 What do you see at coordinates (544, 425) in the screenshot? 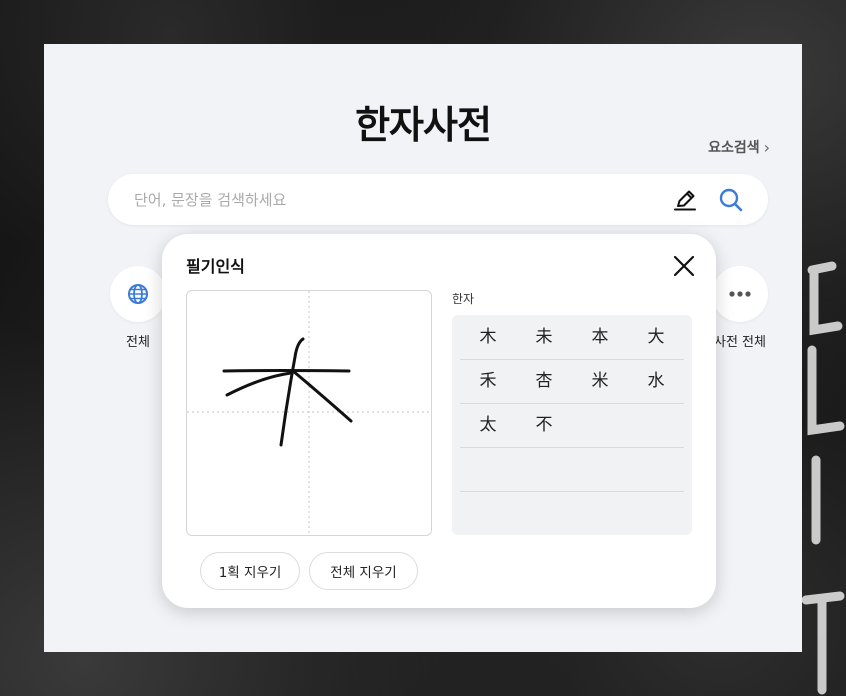
I see `candidate-hanja: 不` at bounding box center [544, 425].